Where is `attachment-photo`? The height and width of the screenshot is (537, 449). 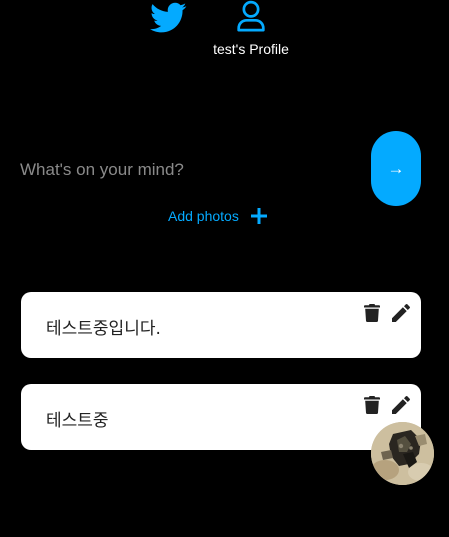 attachment-photo is located at coordinates (402, 453).